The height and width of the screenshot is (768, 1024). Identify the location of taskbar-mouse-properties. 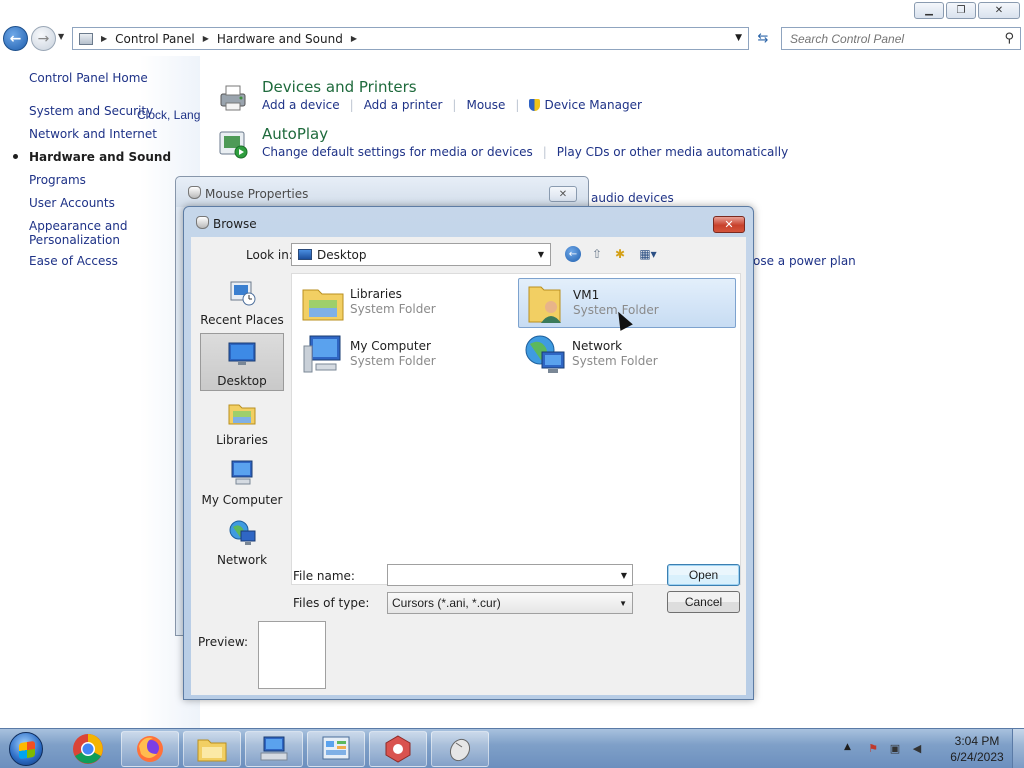
(460, 749).